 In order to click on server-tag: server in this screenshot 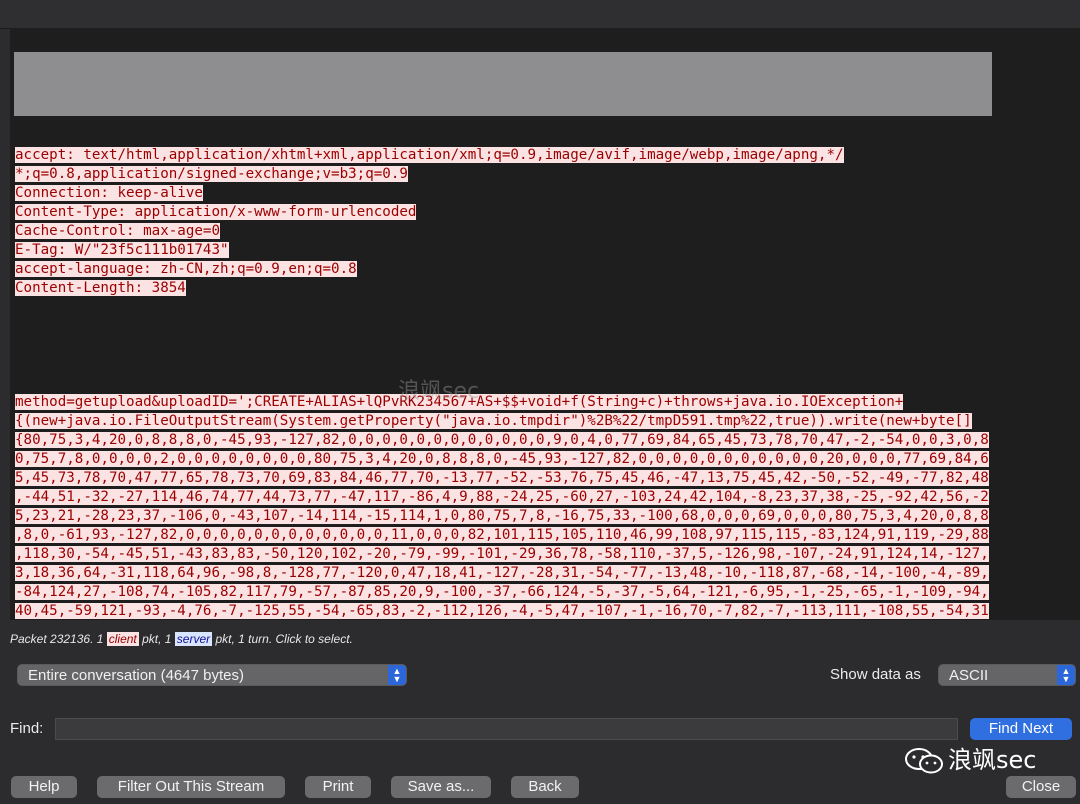, I will do `click(193, 639)`.